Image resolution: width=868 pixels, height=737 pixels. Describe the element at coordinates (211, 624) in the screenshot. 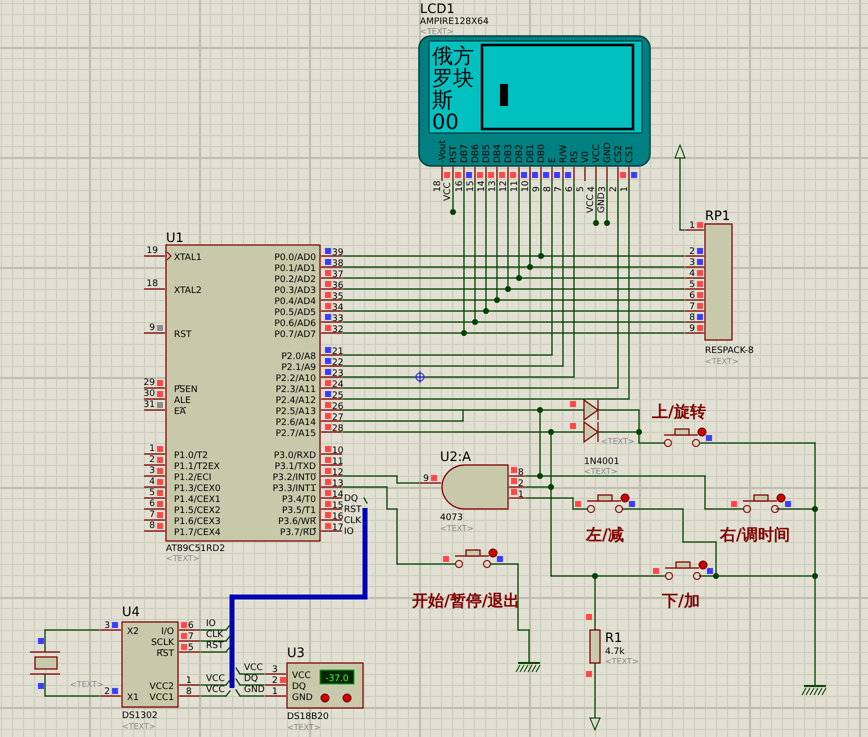

I see `net-label: IO` at that location.